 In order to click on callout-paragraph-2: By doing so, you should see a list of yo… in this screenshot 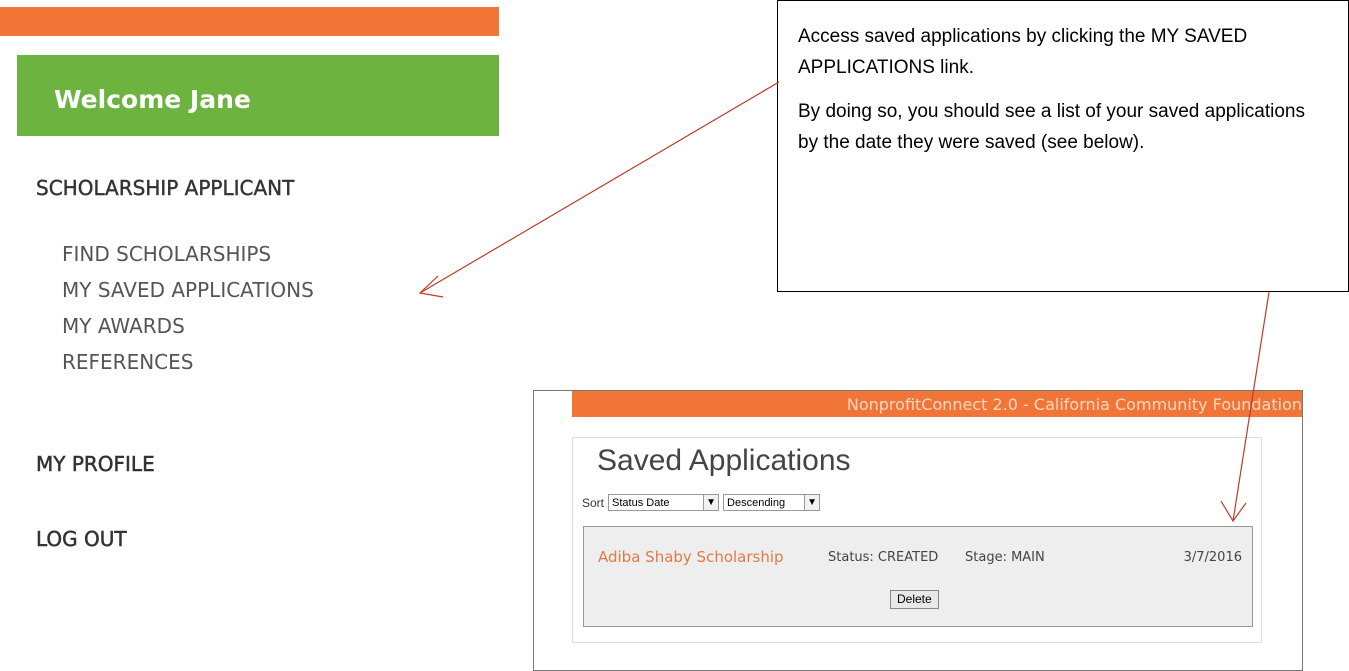, I will do `click(1051, 127)`.